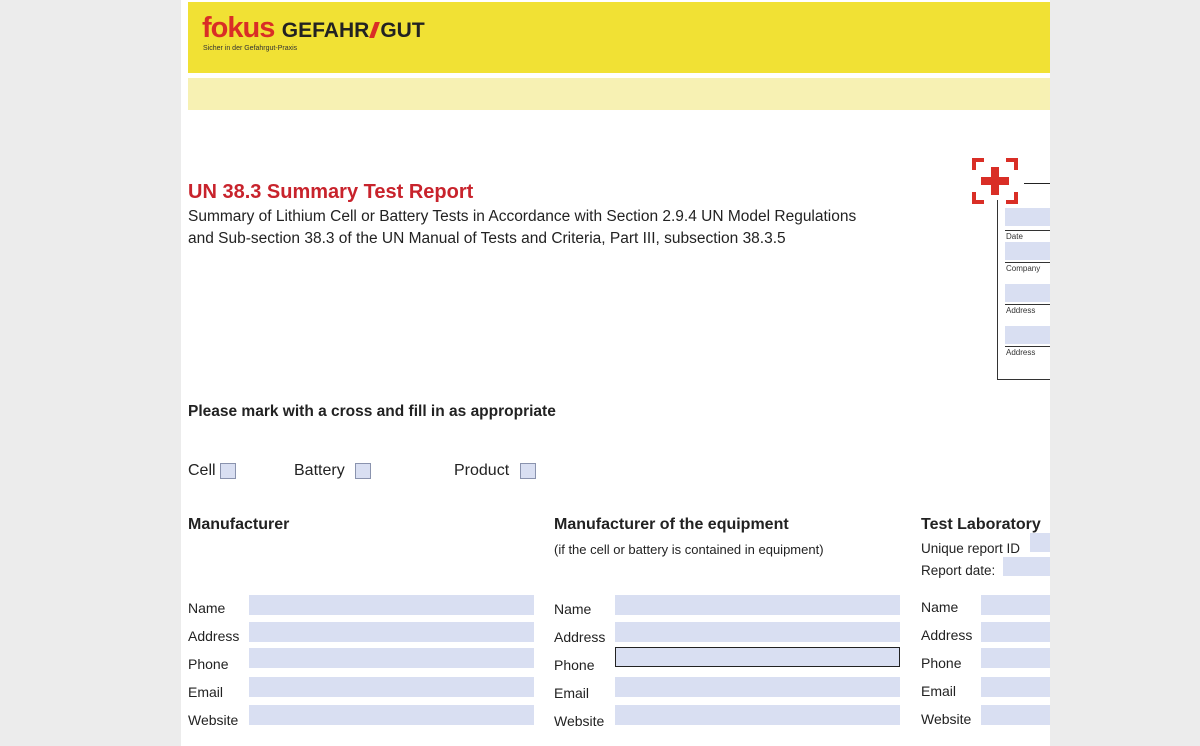 The image size is (1200, 746). Describe the element at coordinates (391, 605) in the screenshot. I see `manufacturer-name-field` at that location.